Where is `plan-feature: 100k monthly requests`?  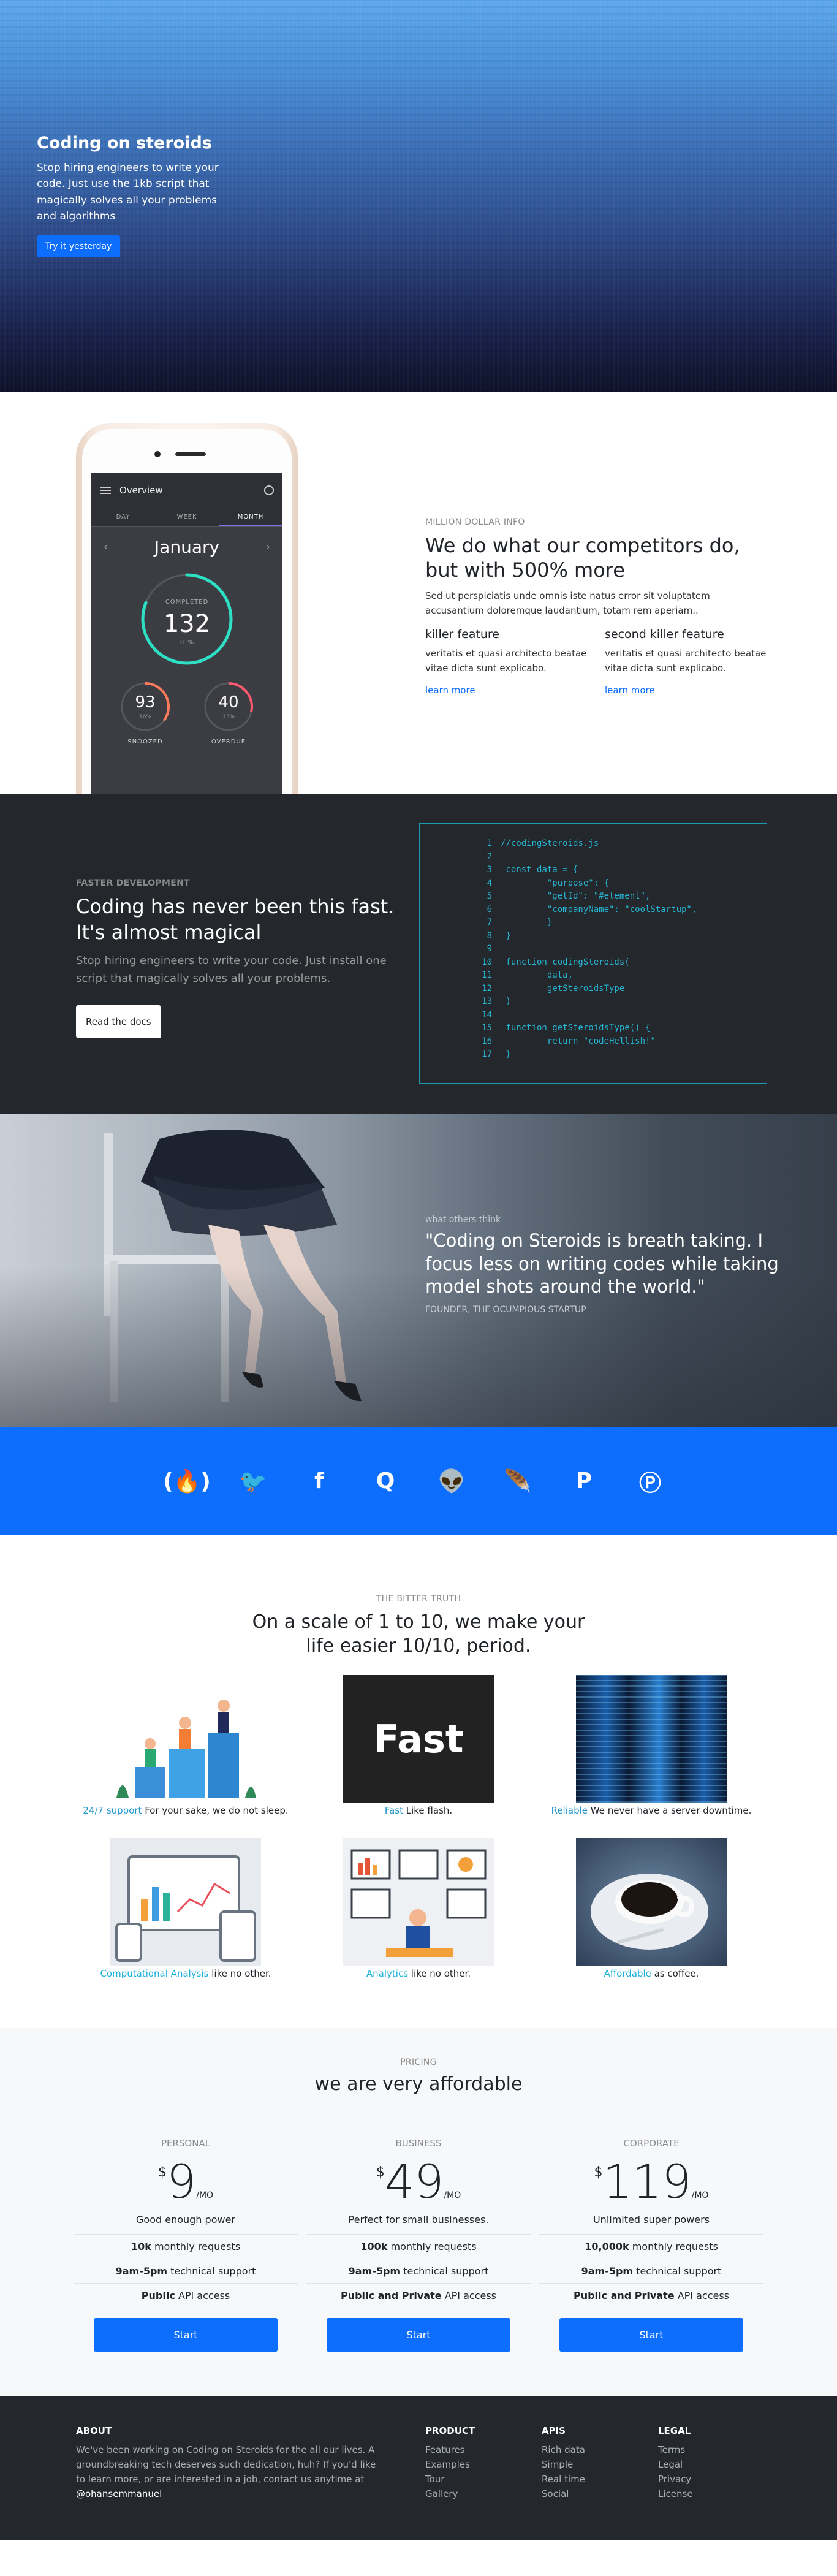
plan-feature: 100k monthly requests is located at coordinates (418, 2246).